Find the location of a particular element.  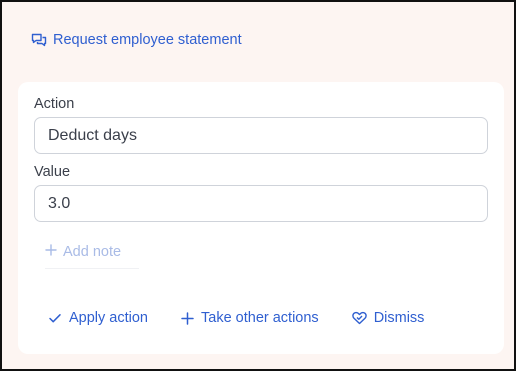

action-field: Deduct days is located at coordinates (261, 135).